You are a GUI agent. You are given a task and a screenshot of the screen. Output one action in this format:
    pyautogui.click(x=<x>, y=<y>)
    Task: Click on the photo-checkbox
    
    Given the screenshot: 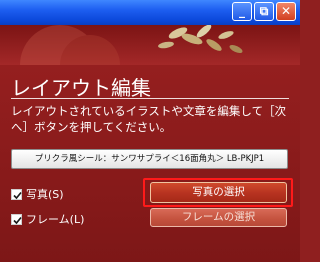 What is the action you would take?
    pyautogui.click(x=16, y=194)
    